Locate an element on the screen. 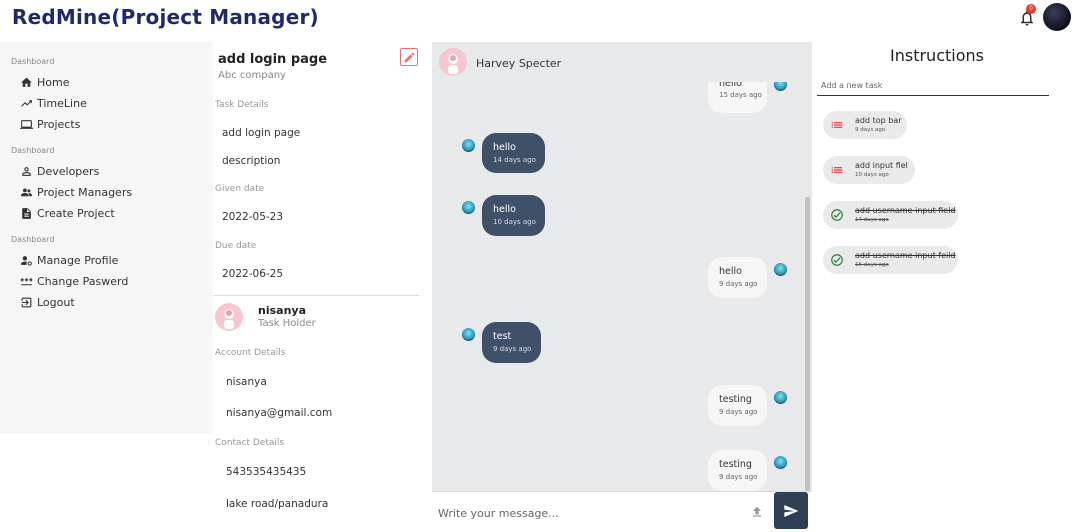 This screenshot has height=532, width=1080. new-task-input is located at coordinates (933, 86).